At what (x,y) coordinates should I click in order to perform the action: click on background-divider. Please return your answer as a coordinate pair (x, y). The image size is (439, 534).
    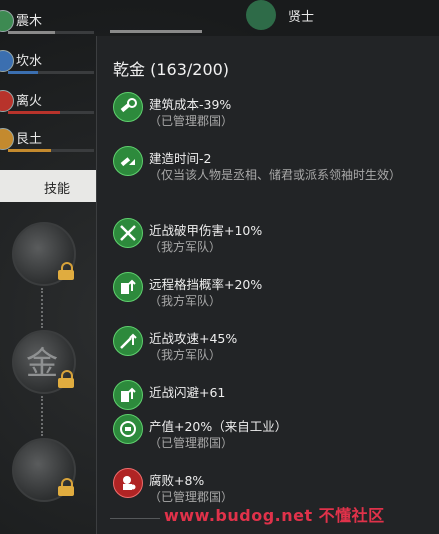
    Looking at the image, I should click on (156, 31).